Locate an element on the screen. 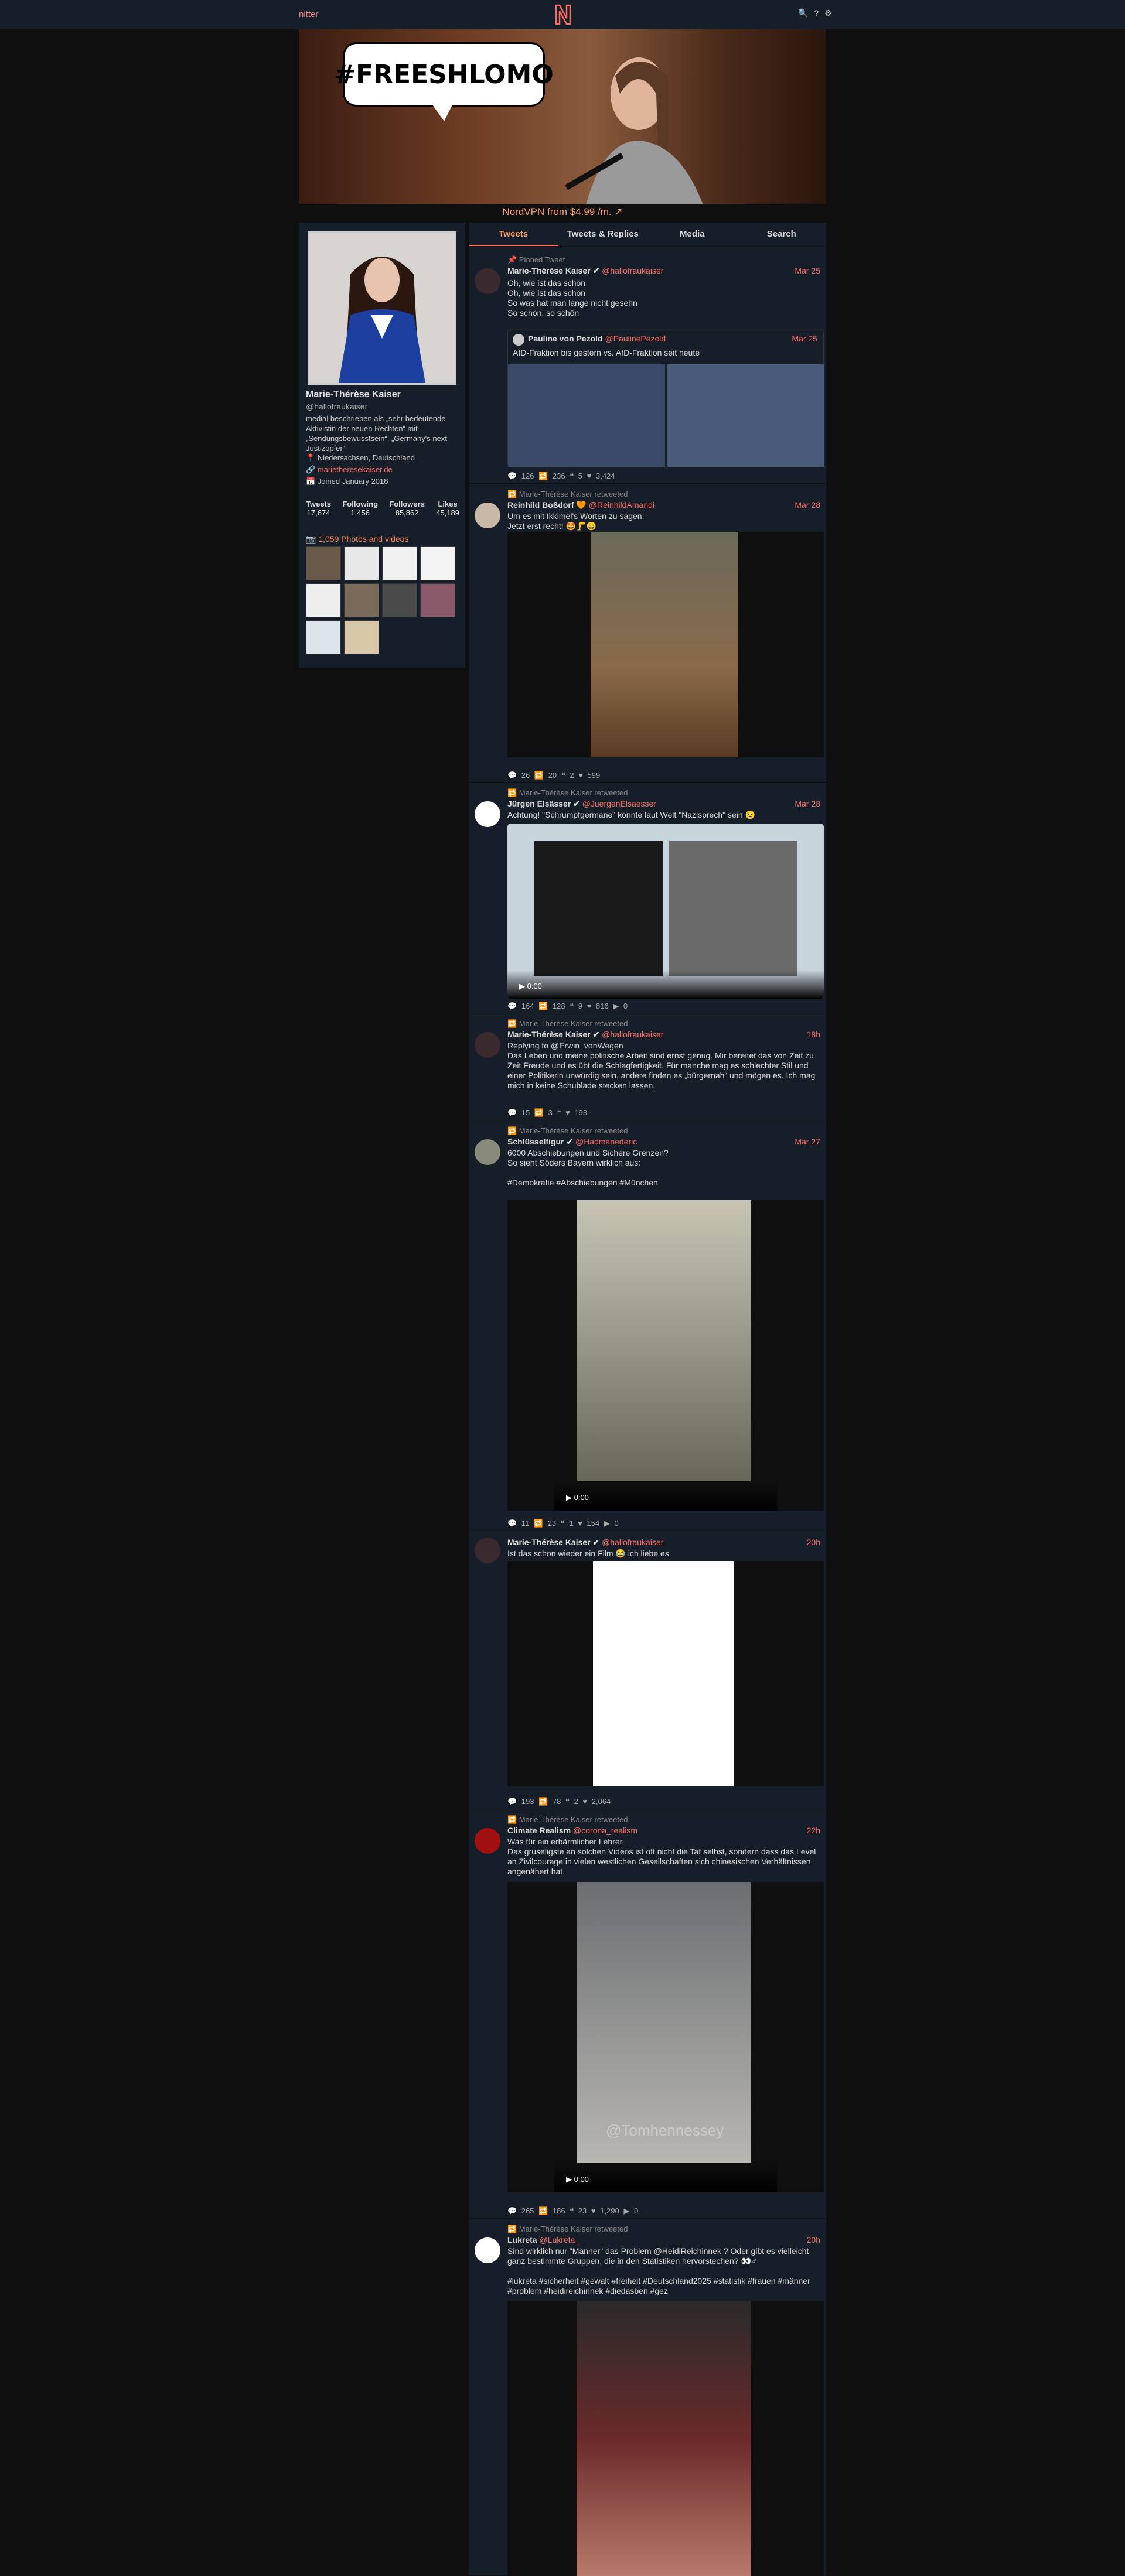 This screenshot has width=1125, height=2576. quote-author: Pauline von Pezold @PaulinePezold is located at coordinates (597, 339).